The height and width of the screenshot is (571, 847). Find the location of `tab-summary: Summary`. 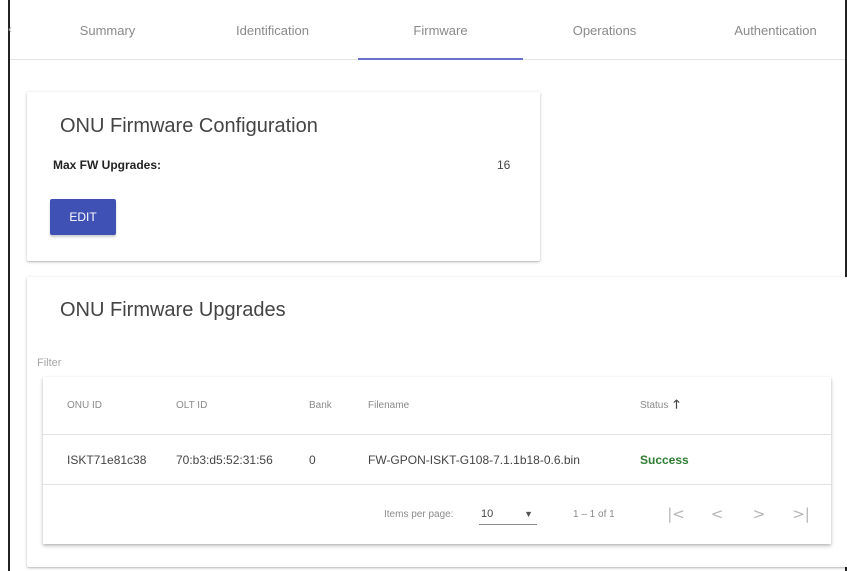

tab-summary: Summary is located at coordinates (107, 30).